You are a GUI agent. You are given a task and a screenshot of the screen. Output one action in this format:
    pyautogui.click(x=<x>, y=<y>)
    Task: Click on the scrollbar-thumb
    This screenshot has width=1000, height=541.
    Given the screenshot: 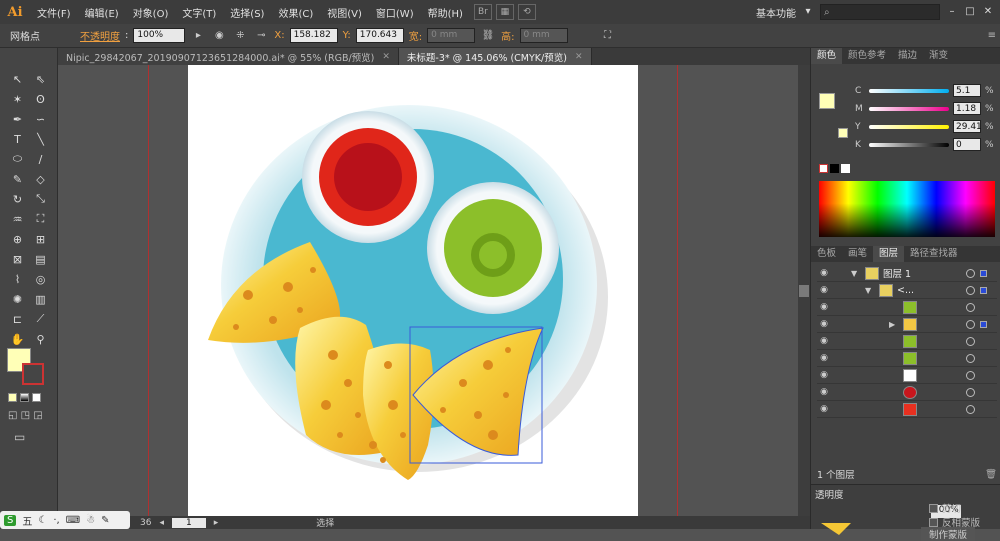 What is the action you would take?
    pyautogui.click(x=804, y=291)
    